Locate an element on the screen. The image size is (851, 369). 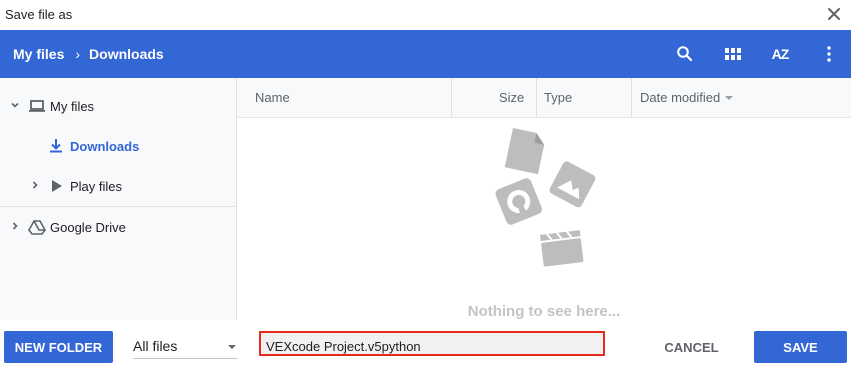
sidebar-item-downloads: Downloads is located at coordinates (118, 146).